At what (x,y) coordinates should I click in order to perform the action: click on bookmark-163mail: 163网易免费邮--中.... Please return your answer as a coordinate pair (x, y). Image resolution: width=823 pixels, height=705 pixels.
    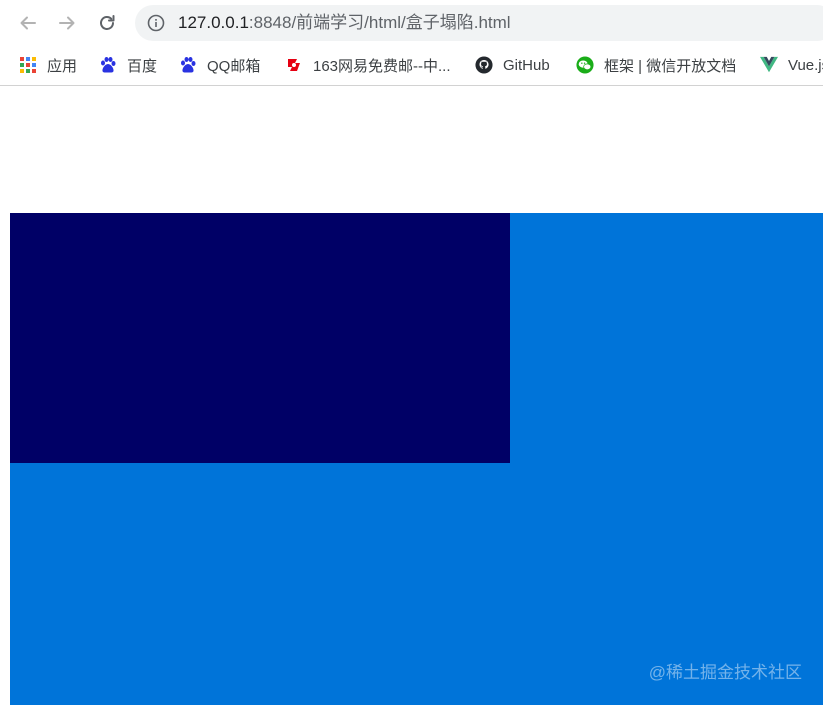
    Looking at the image, I should click on (368, 65).